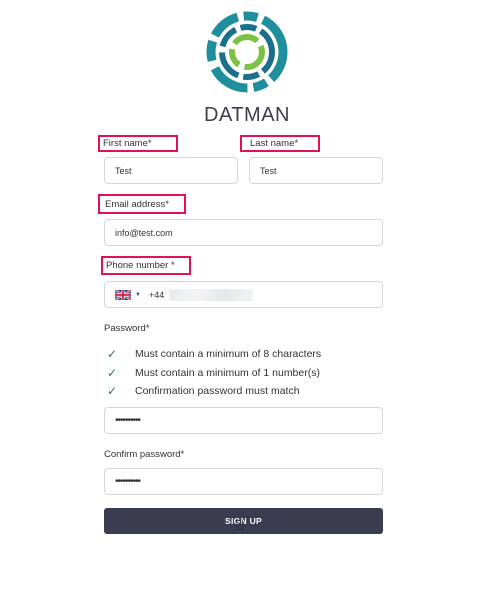 This screenshot has width=490, height=616. Describe the element at coordinates (156, 294) in the screenshot. I see `phone-country-code: +44` at that location.